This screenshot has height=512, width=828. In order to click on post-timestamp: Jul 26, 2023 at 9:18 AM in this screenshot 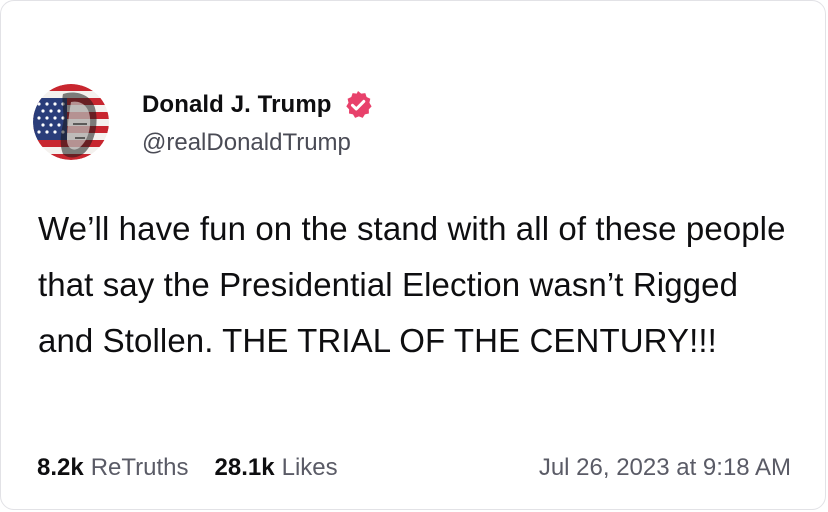, I will do `click(665, 468)`.